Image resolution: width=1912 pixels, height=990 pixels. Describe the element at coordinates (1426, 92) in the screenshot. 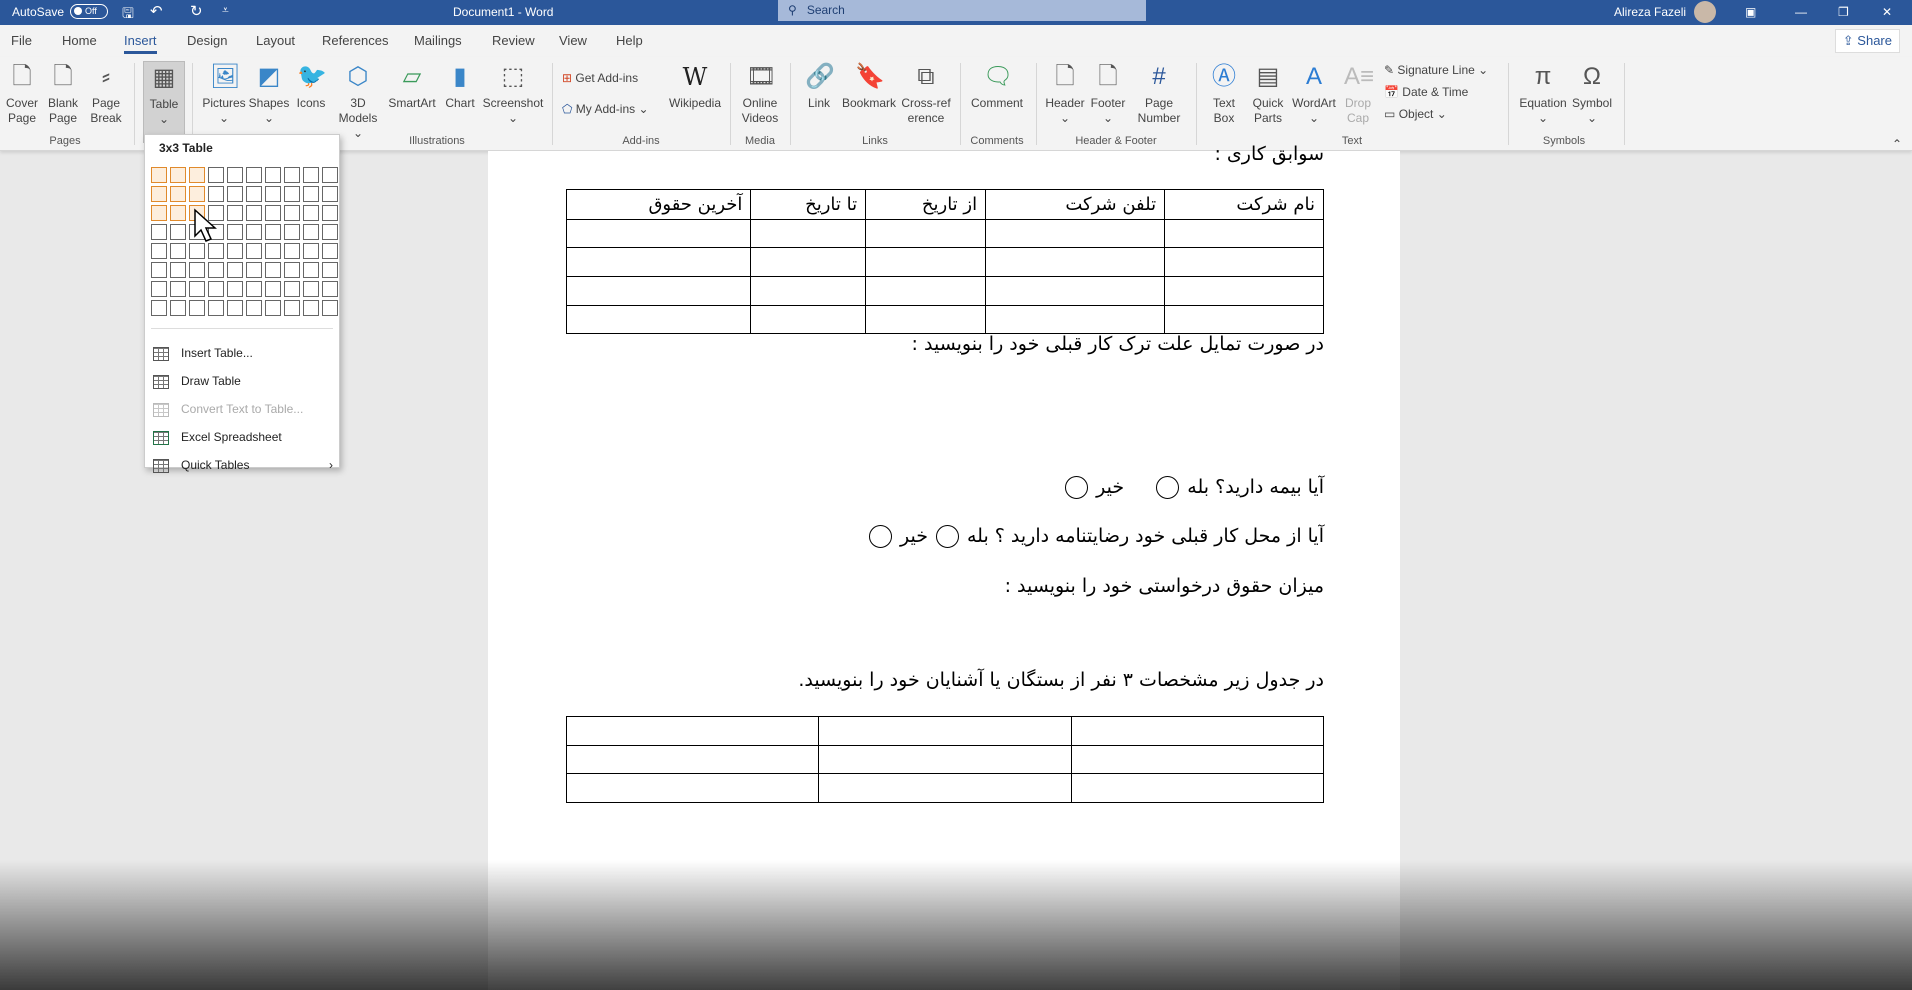

I see `date-time-button: 📅 Date & Time` at that location.